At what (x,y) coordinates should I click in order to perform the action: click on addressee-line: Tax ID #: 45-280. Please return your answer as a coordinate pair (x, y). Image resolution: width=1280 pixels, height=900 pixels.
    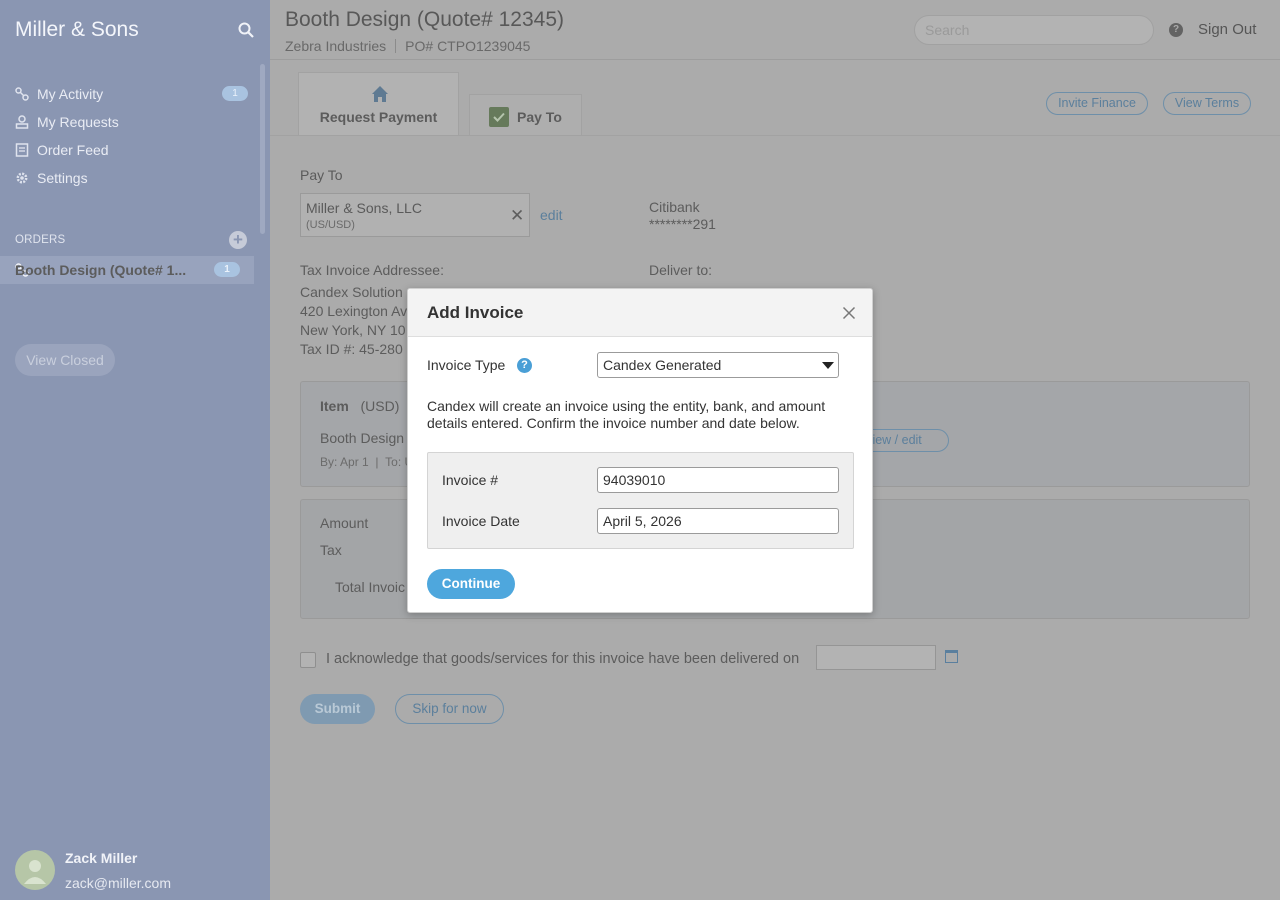
    Looking at the image, I should click on (351, 349).